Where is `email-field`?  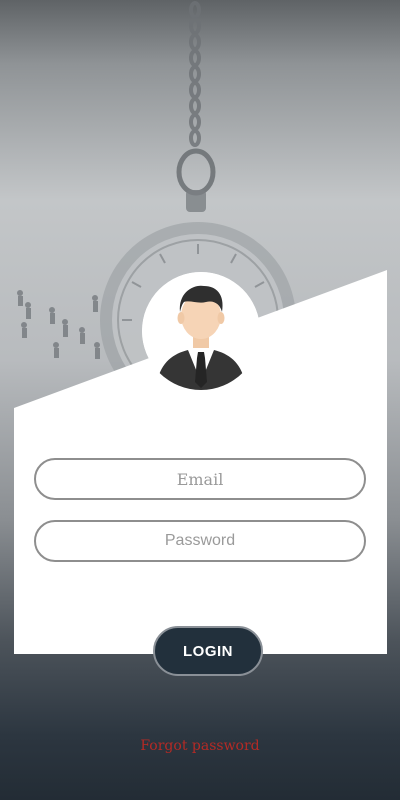 email-field is located at coordinates (200, 479).